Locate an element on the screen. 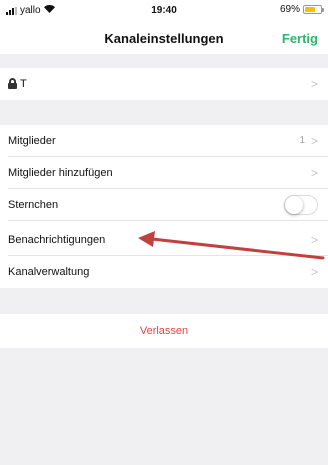 The image size is (328, 465). leave-button: Verlassen is located at coordinates (164, 331).